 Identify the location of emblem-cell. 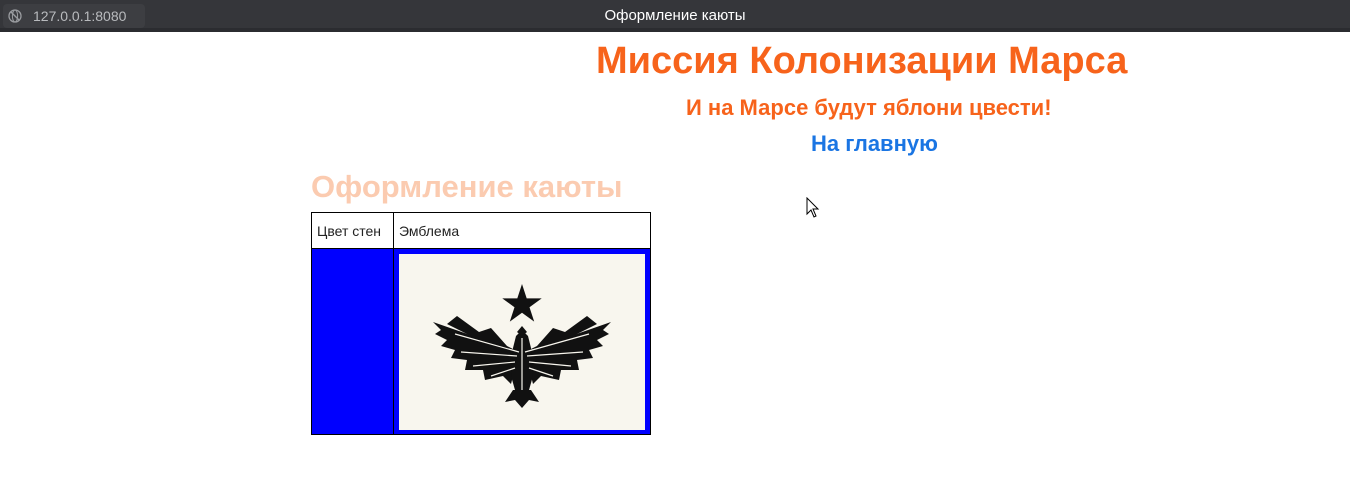
(522, 341).